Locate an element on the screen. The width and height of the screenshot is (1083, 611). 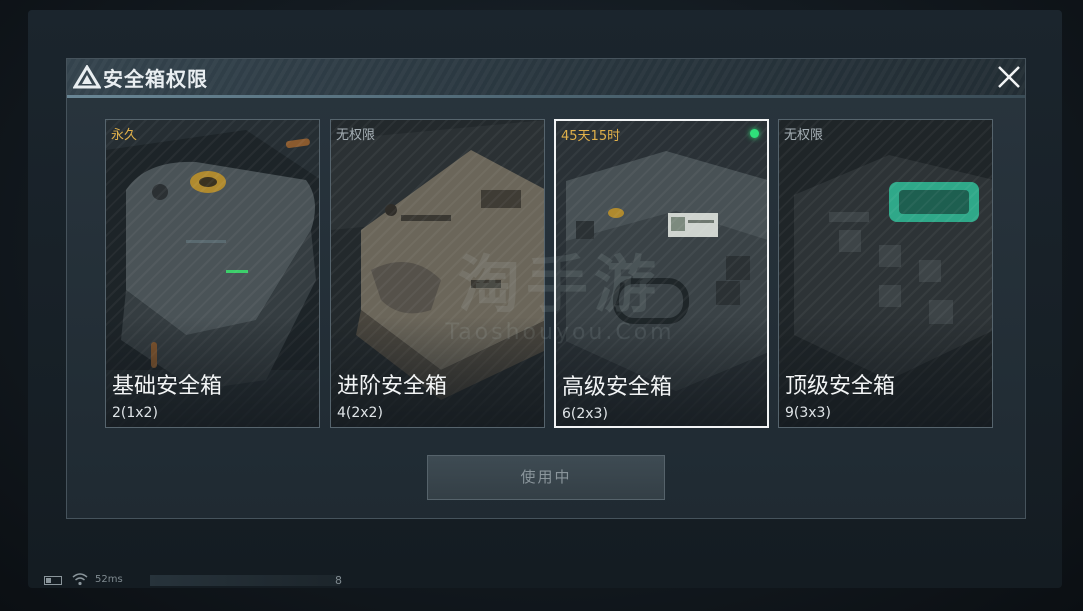
card-duration-tag: 永久 is located at coordinates (124, 135).